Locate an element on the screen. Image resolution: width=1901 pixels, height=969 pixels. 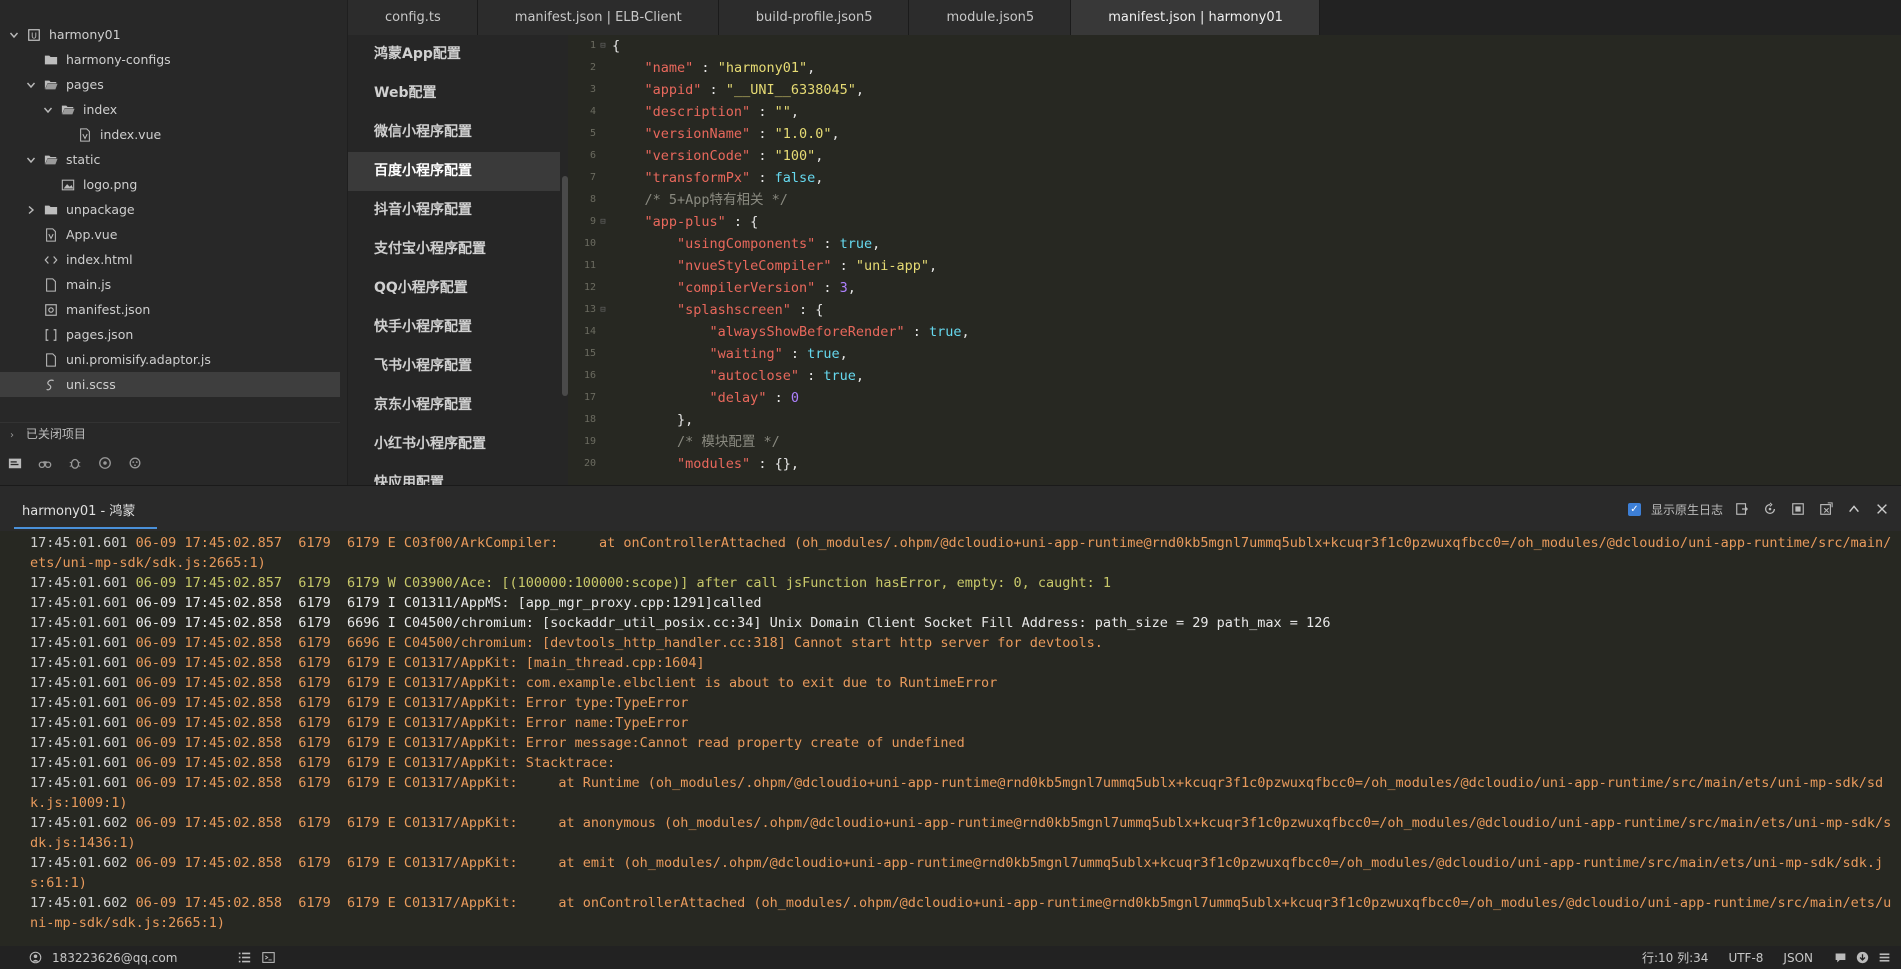
closed-projects-section: › 已关闭项目 is located at coordinates (170, 433).